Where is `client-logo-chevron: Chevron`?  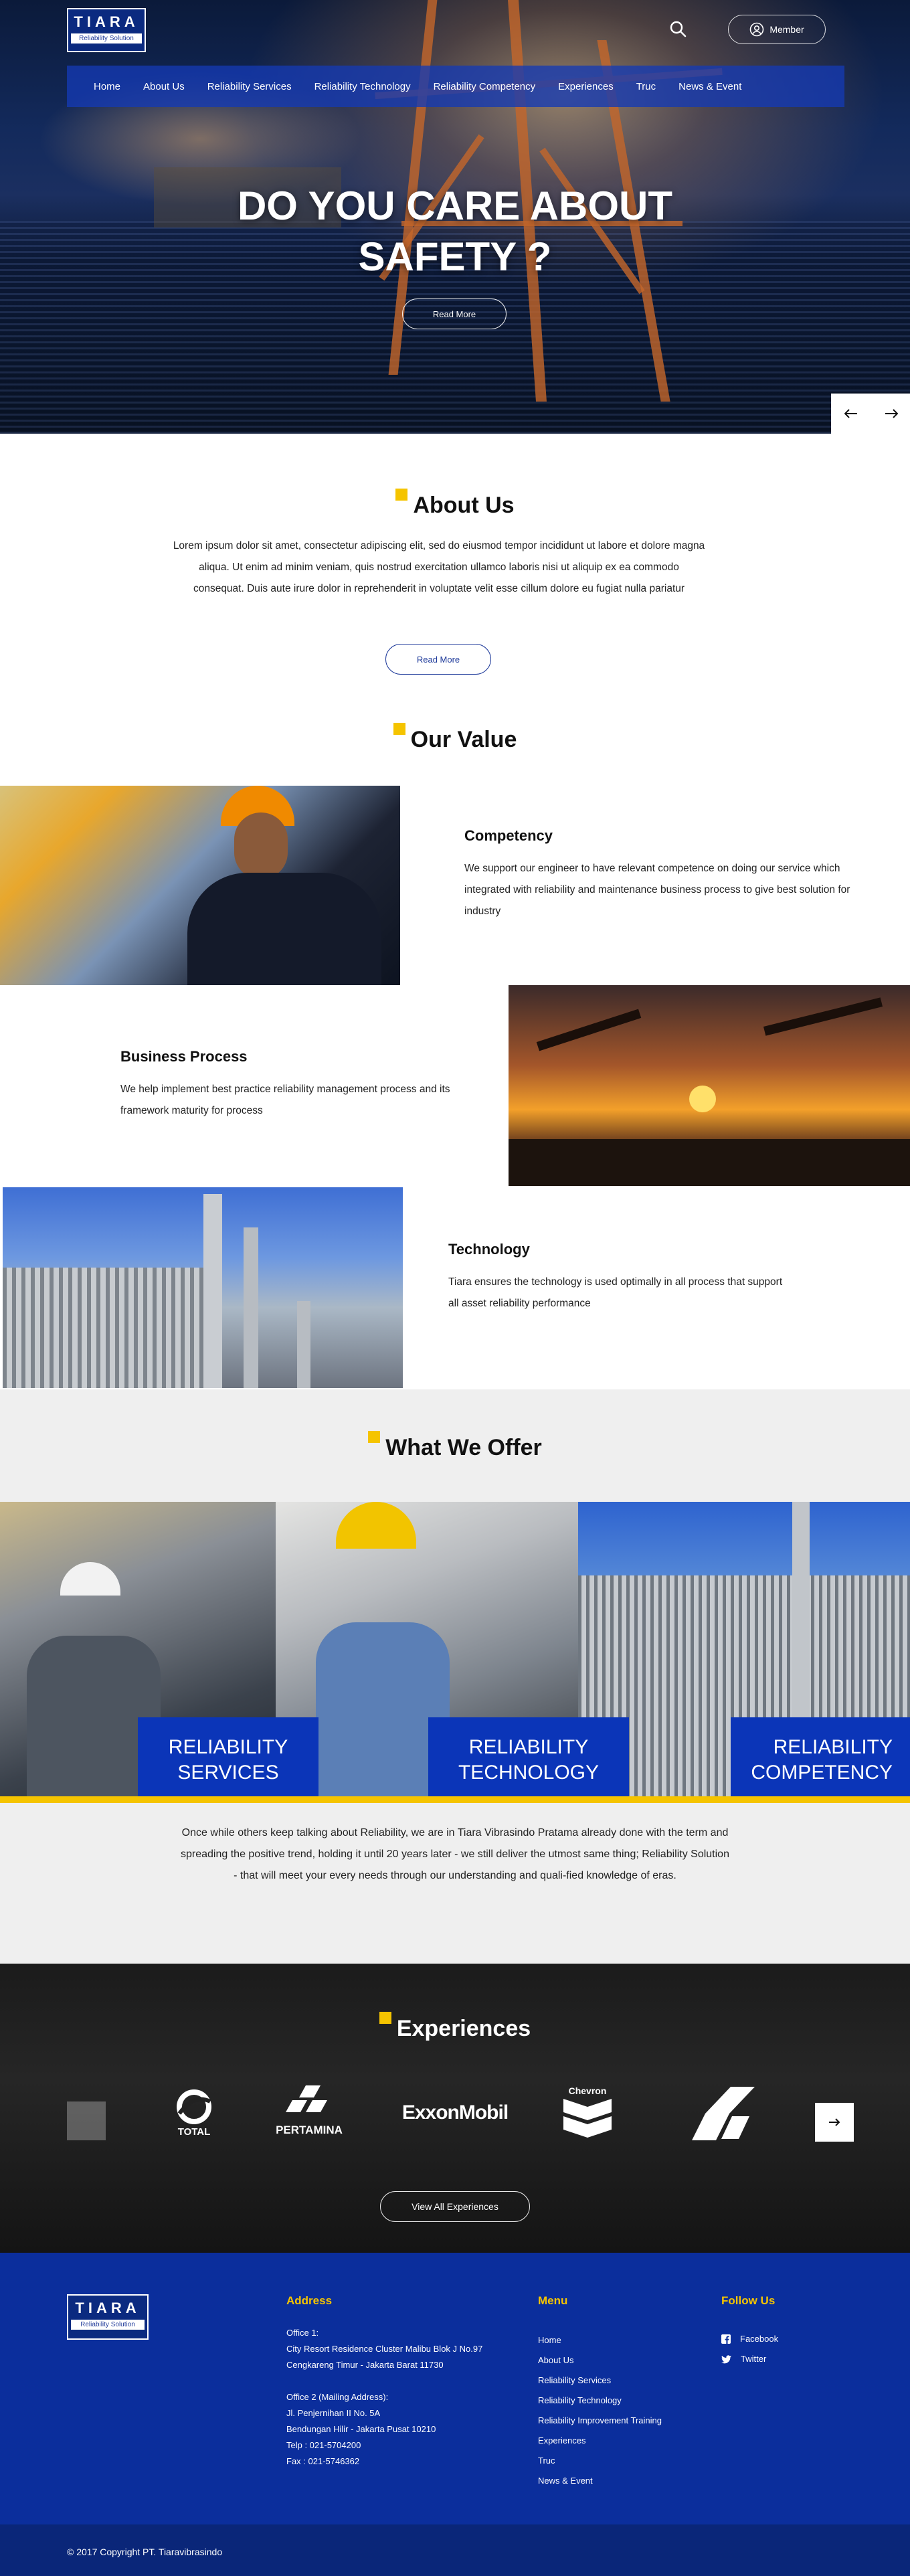
client-logo-chevron: Chevron is located at coordinates (587, 2113).